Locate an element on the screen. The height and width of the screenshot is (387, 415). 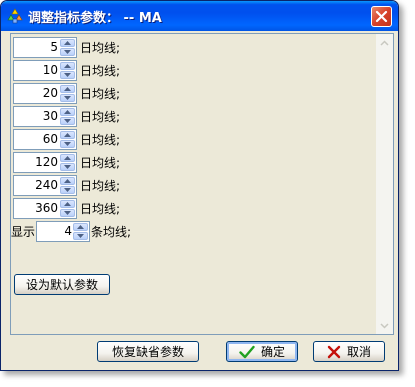
ma-row: 30 日均线; is located at coordinates (66, 116).